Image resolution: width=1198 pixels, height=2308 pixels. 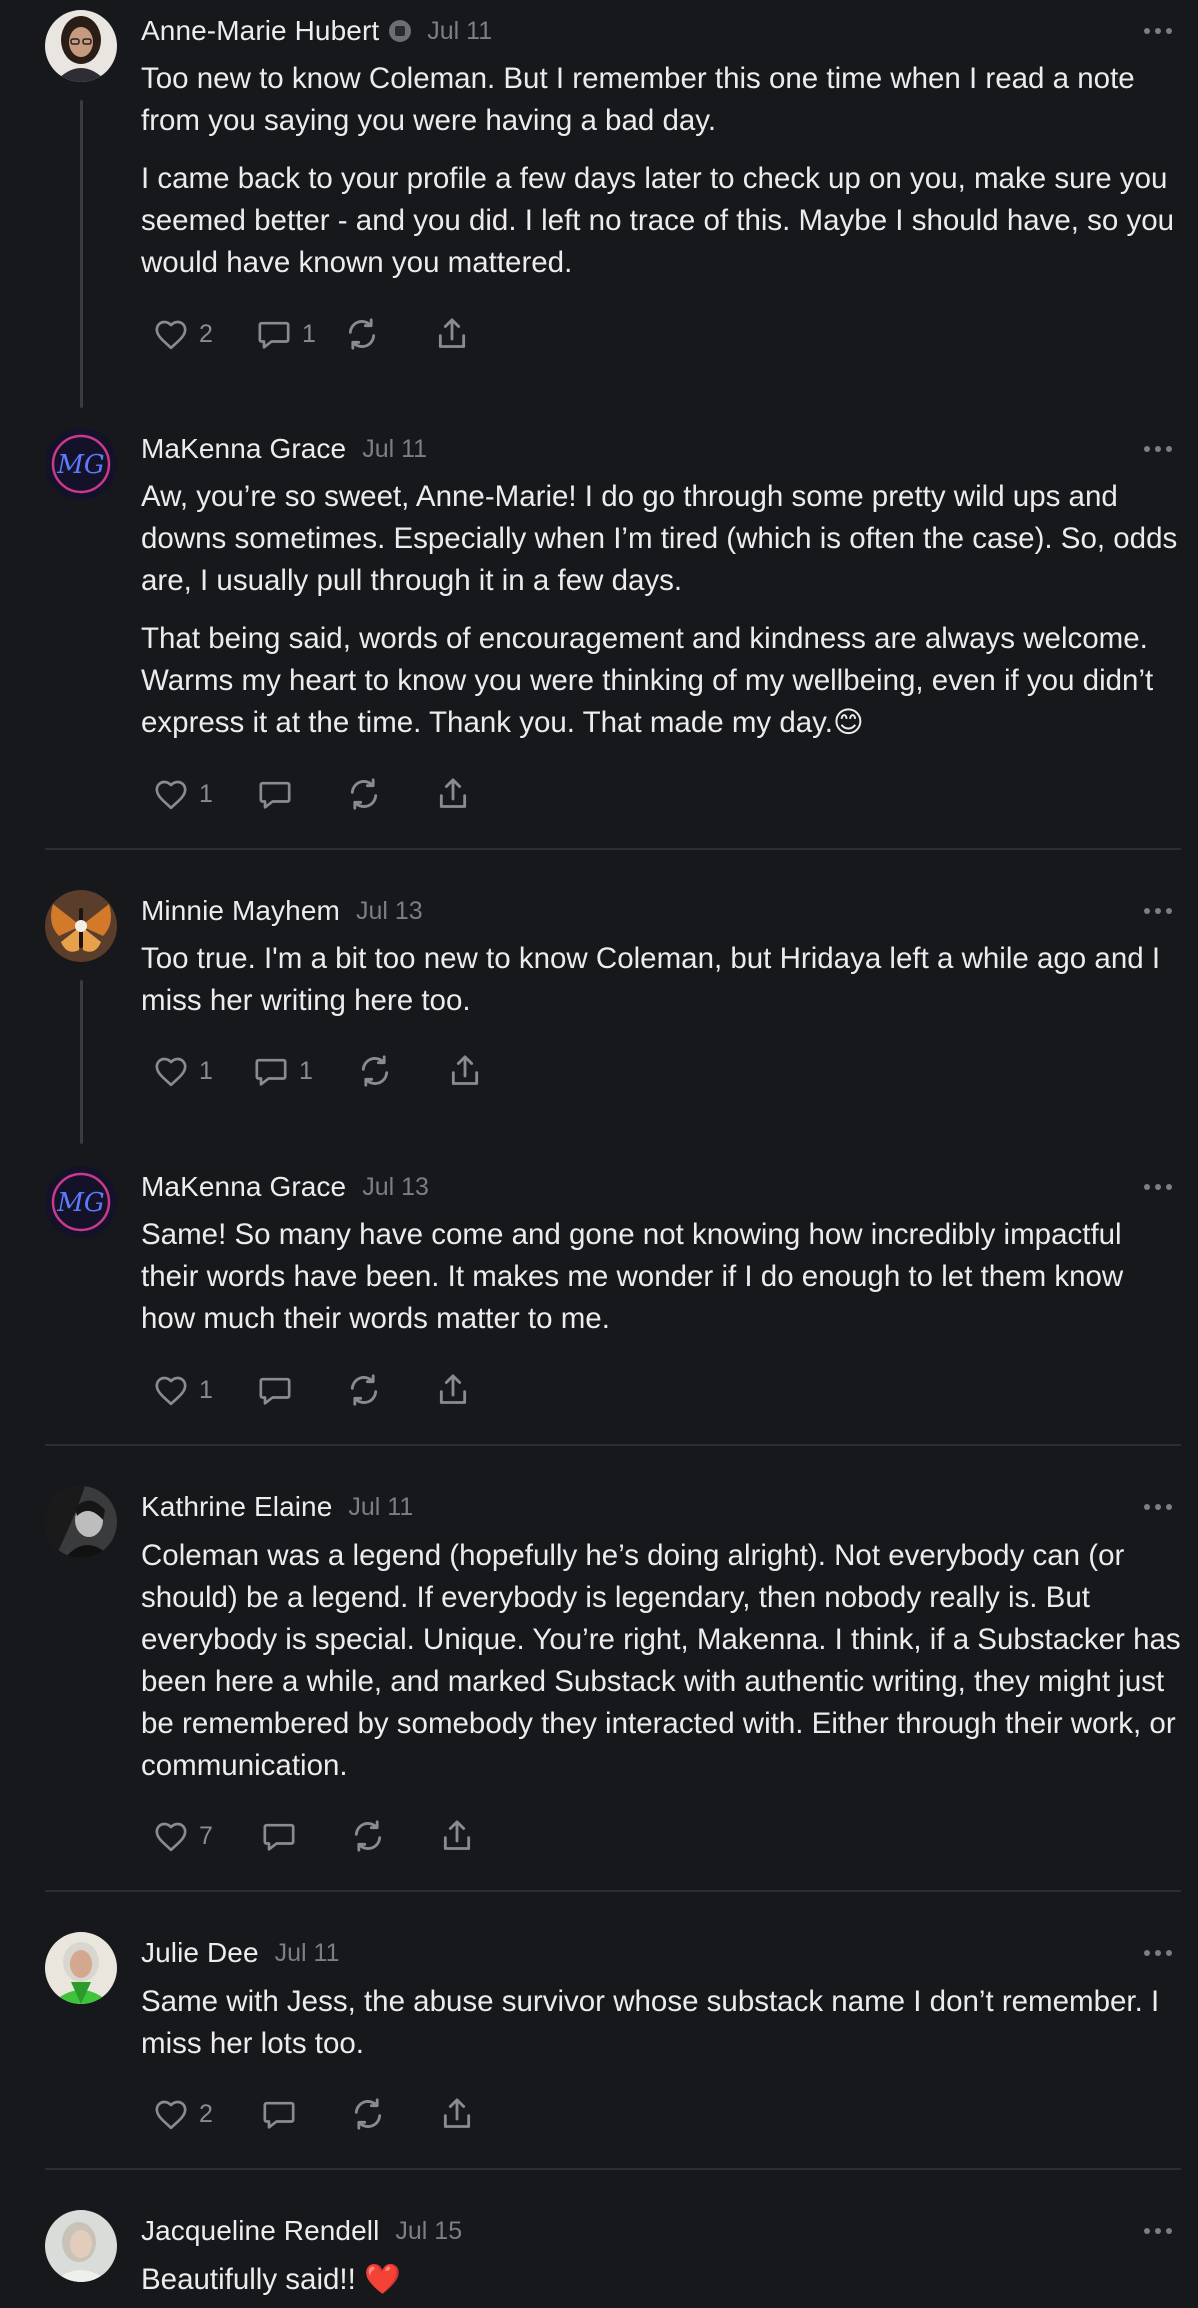 I want to click on avatar-julie-image, so click(x=81, y=1968).